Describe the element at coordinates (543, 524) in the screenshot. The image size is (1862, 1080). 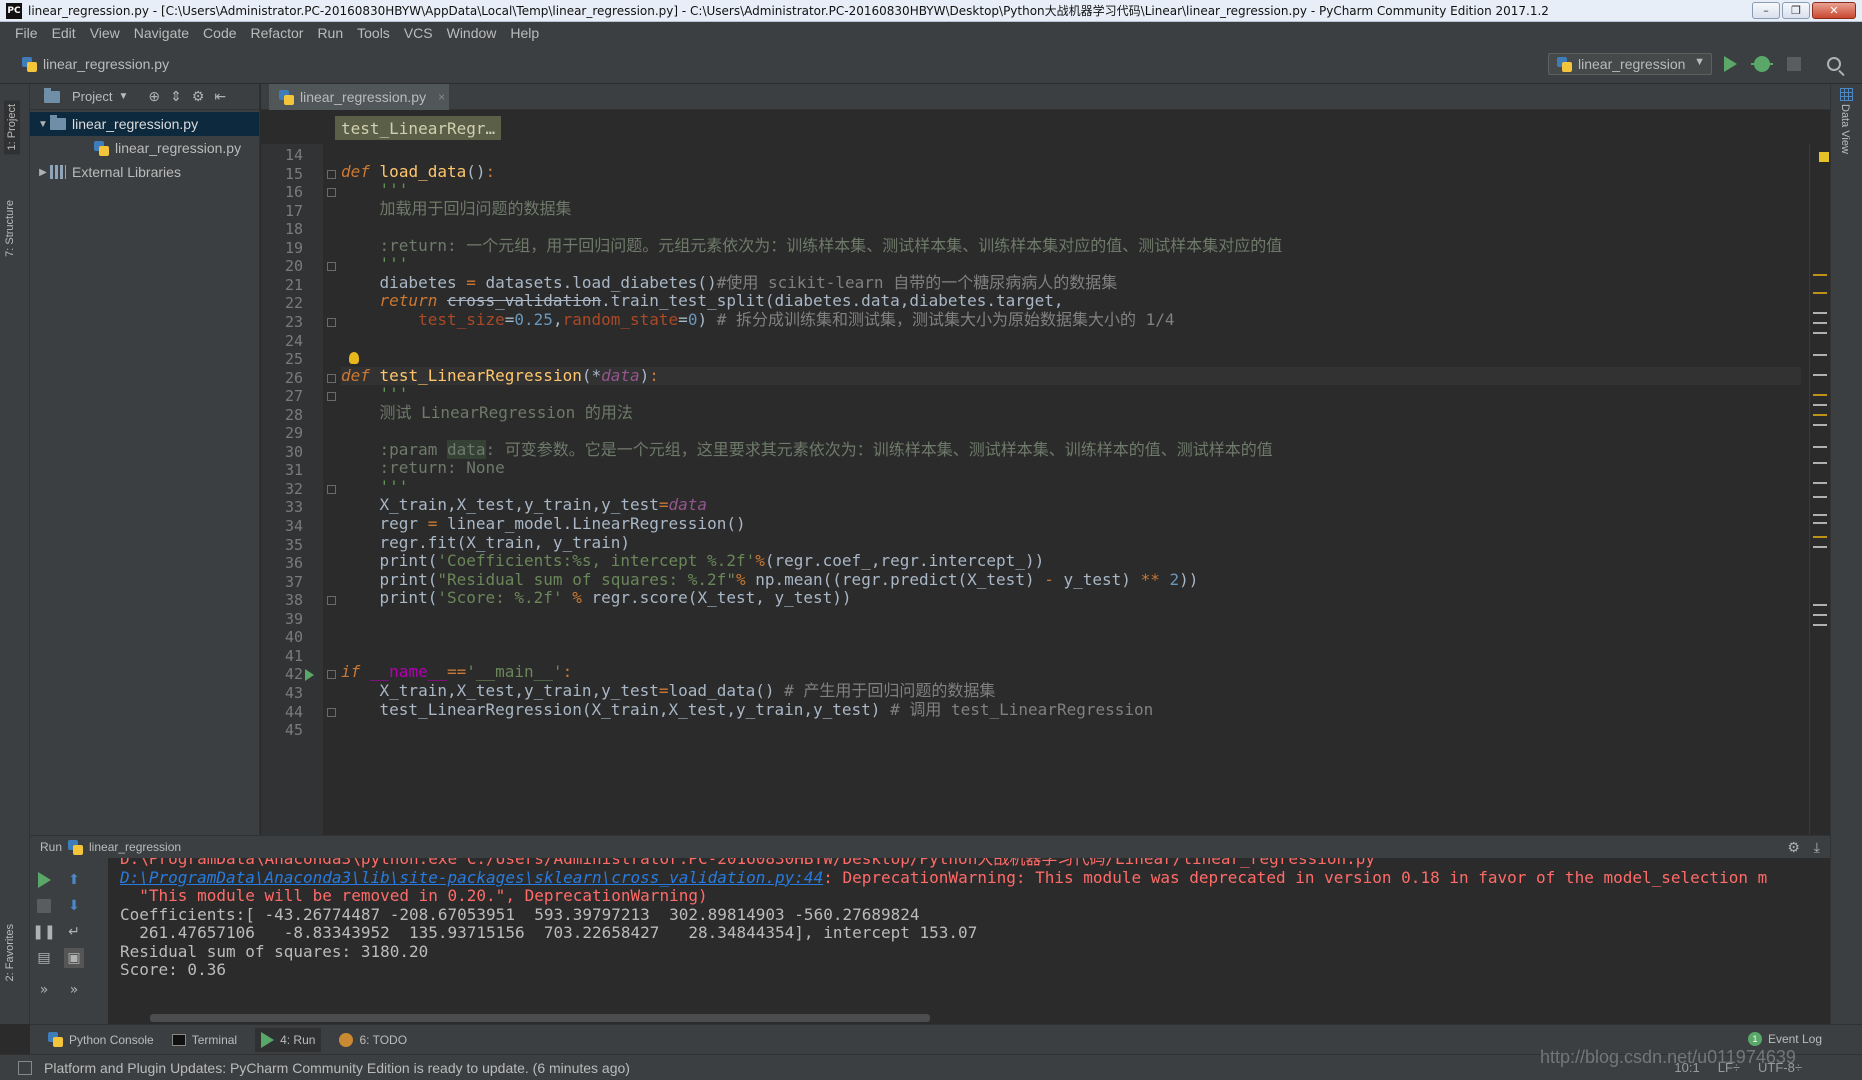
I see `code-line: regr = linear_model.LinearRegression()` at that location.